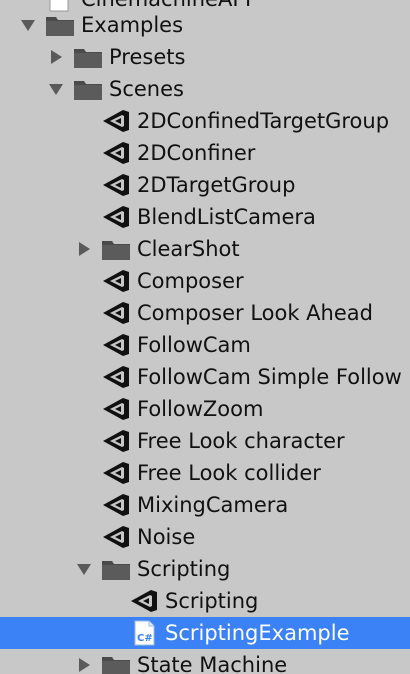 This screenshot has width=410, height=674. What do you see at coordinates (241, 441) in the screenshot?
I see `tree-row-label: Free Look character` at bounding box center [241, 441].